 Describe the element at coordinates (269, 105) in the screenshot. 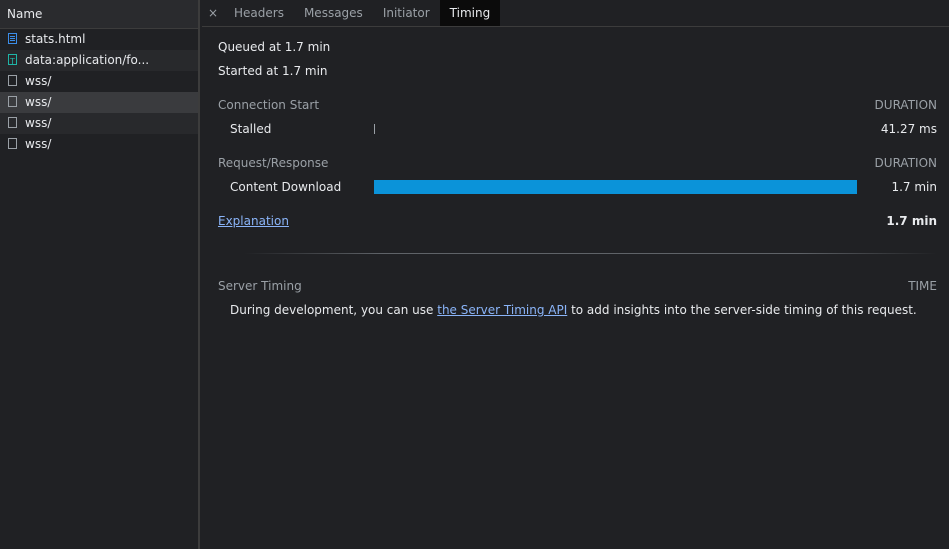

I see `connection-start-heading: Connection Start` at that location.